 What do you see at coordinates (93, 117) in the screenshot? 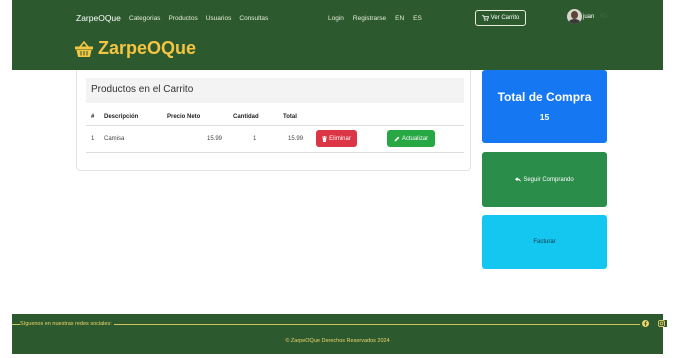
I see `column-header-number: #` at bounding box center [93, 117].